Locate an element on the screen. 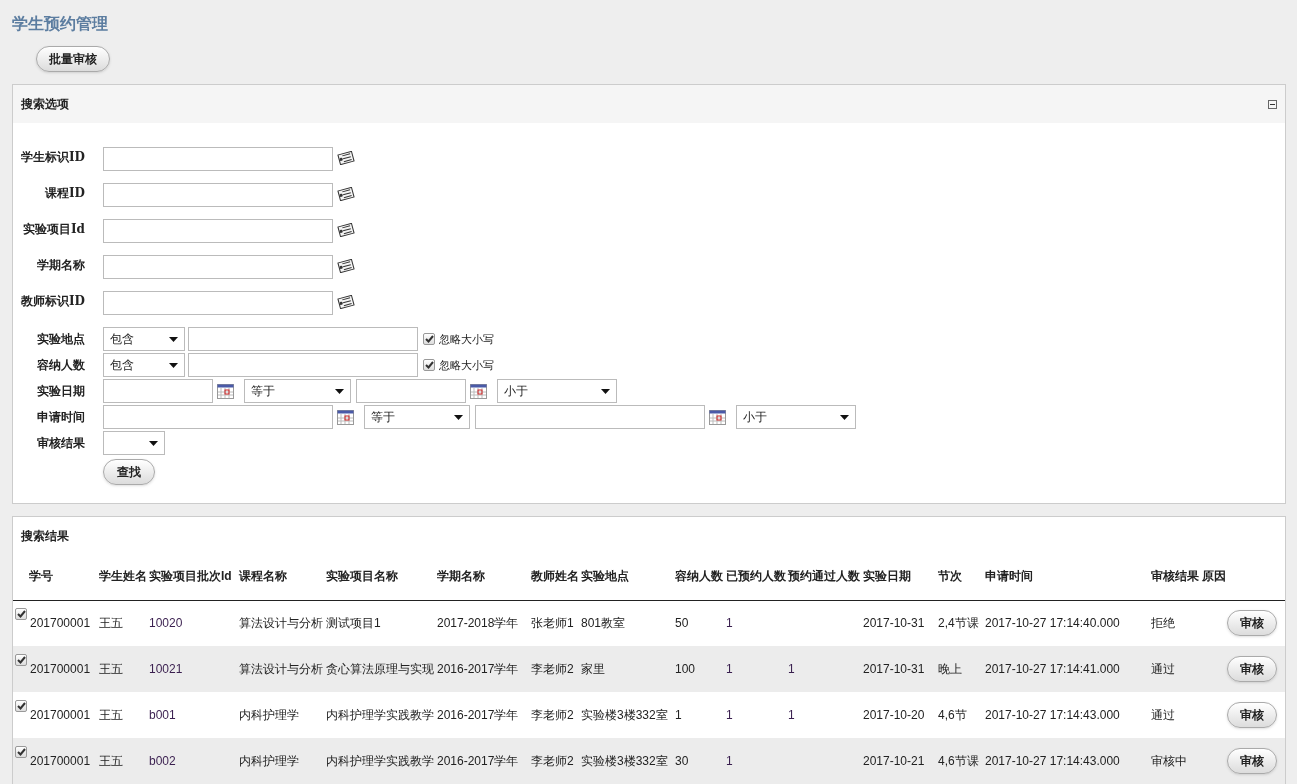  column-header: 课程名称 is located at coordinates (263, 576).